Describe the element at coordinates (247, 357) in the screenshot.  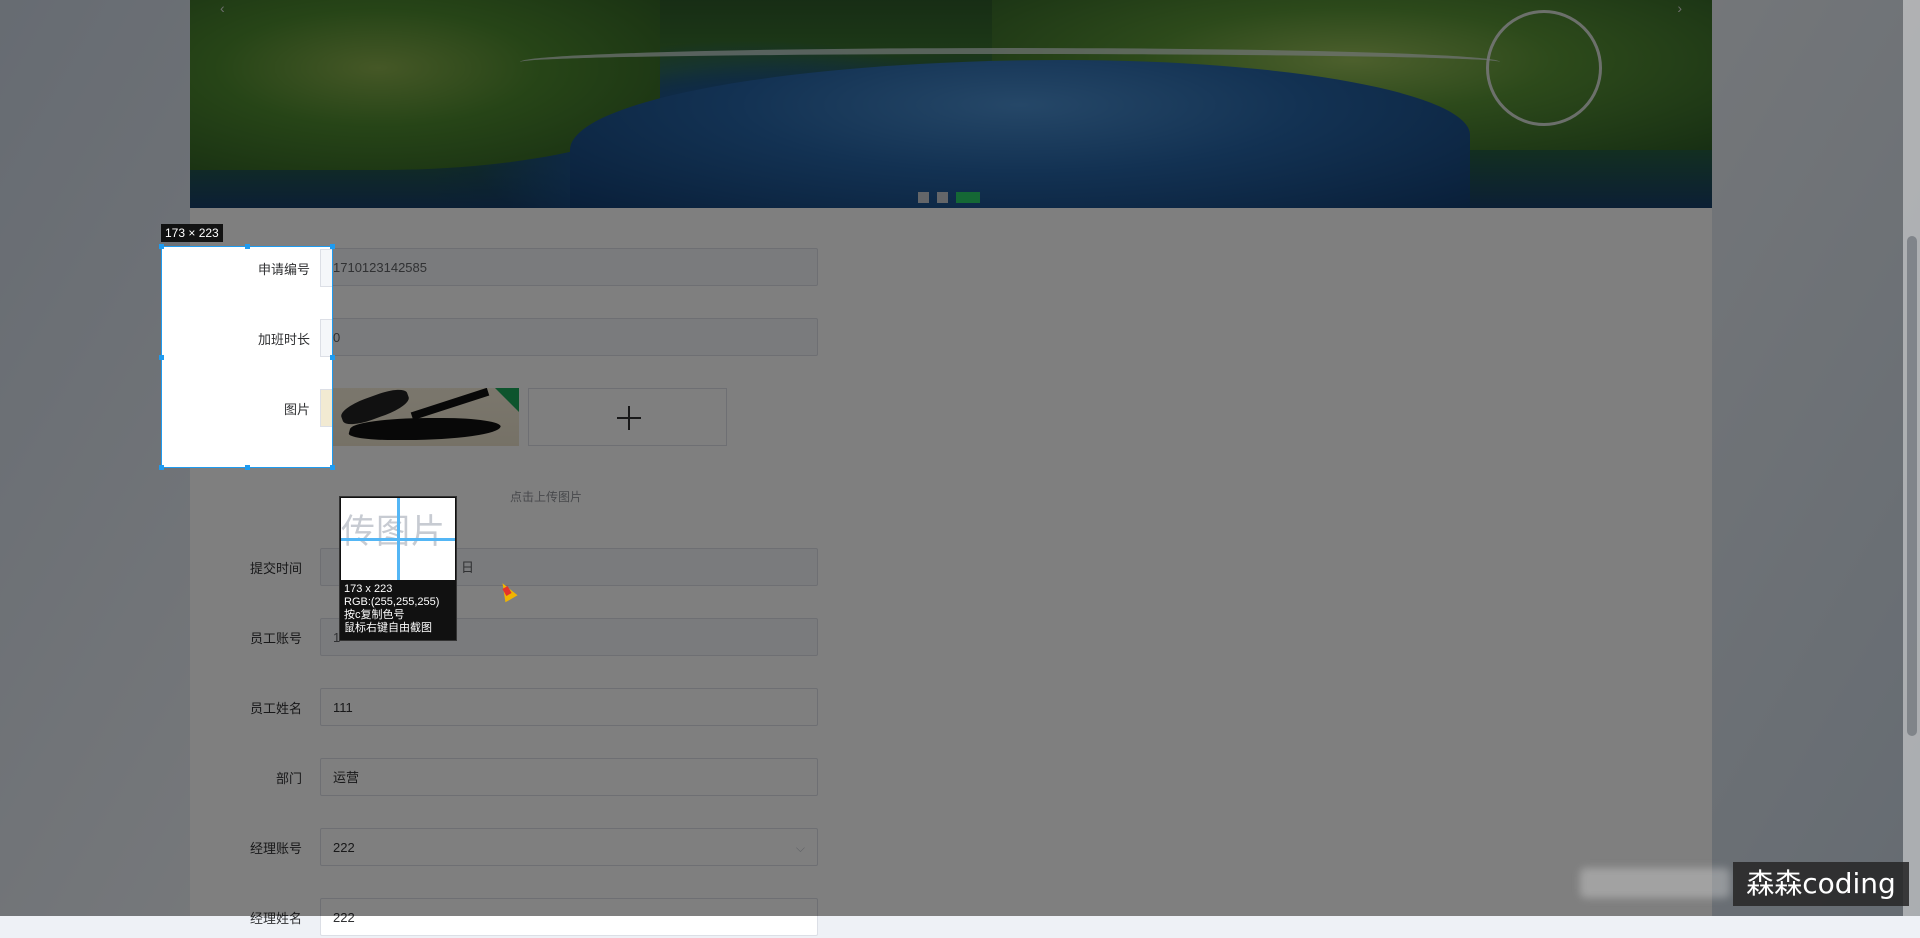
I see `screenshot-selection-box: 申请编号 加班时长 图片` at that location.